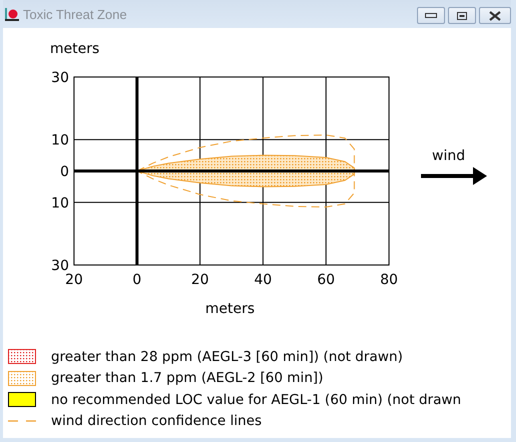 Image resolution: width=516 pixels, height=442 pixels. I want to click on legend-label: greater than 28 ppm (AEGL-3 [60 min]) (not drawn), so click(227, 356).